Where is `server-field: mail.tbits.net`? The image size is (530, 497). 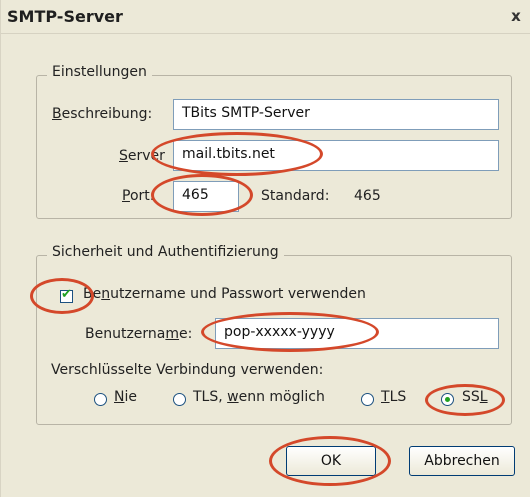
server-field: mail.tbits.net is located at coordinates (336, 155).